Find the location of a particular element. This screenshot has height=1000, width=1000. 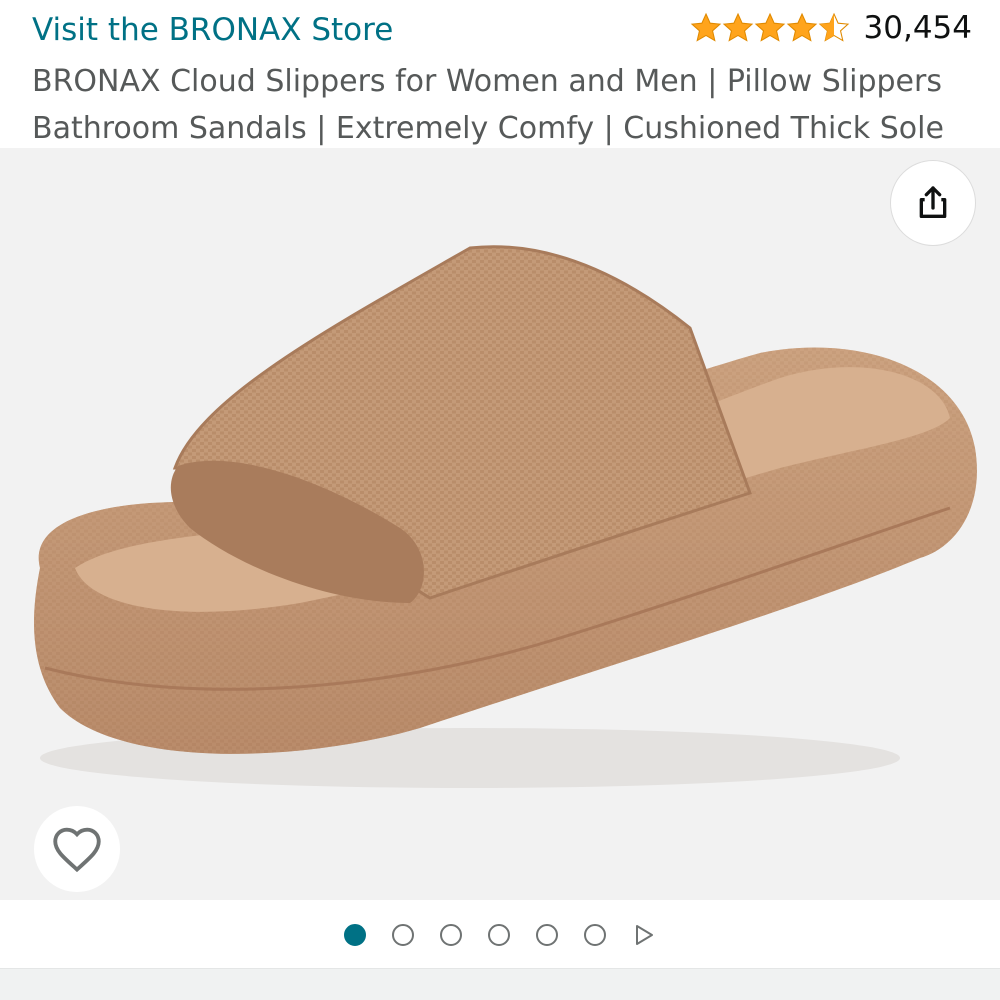

heart-icon is located at coordinates (77, 850).